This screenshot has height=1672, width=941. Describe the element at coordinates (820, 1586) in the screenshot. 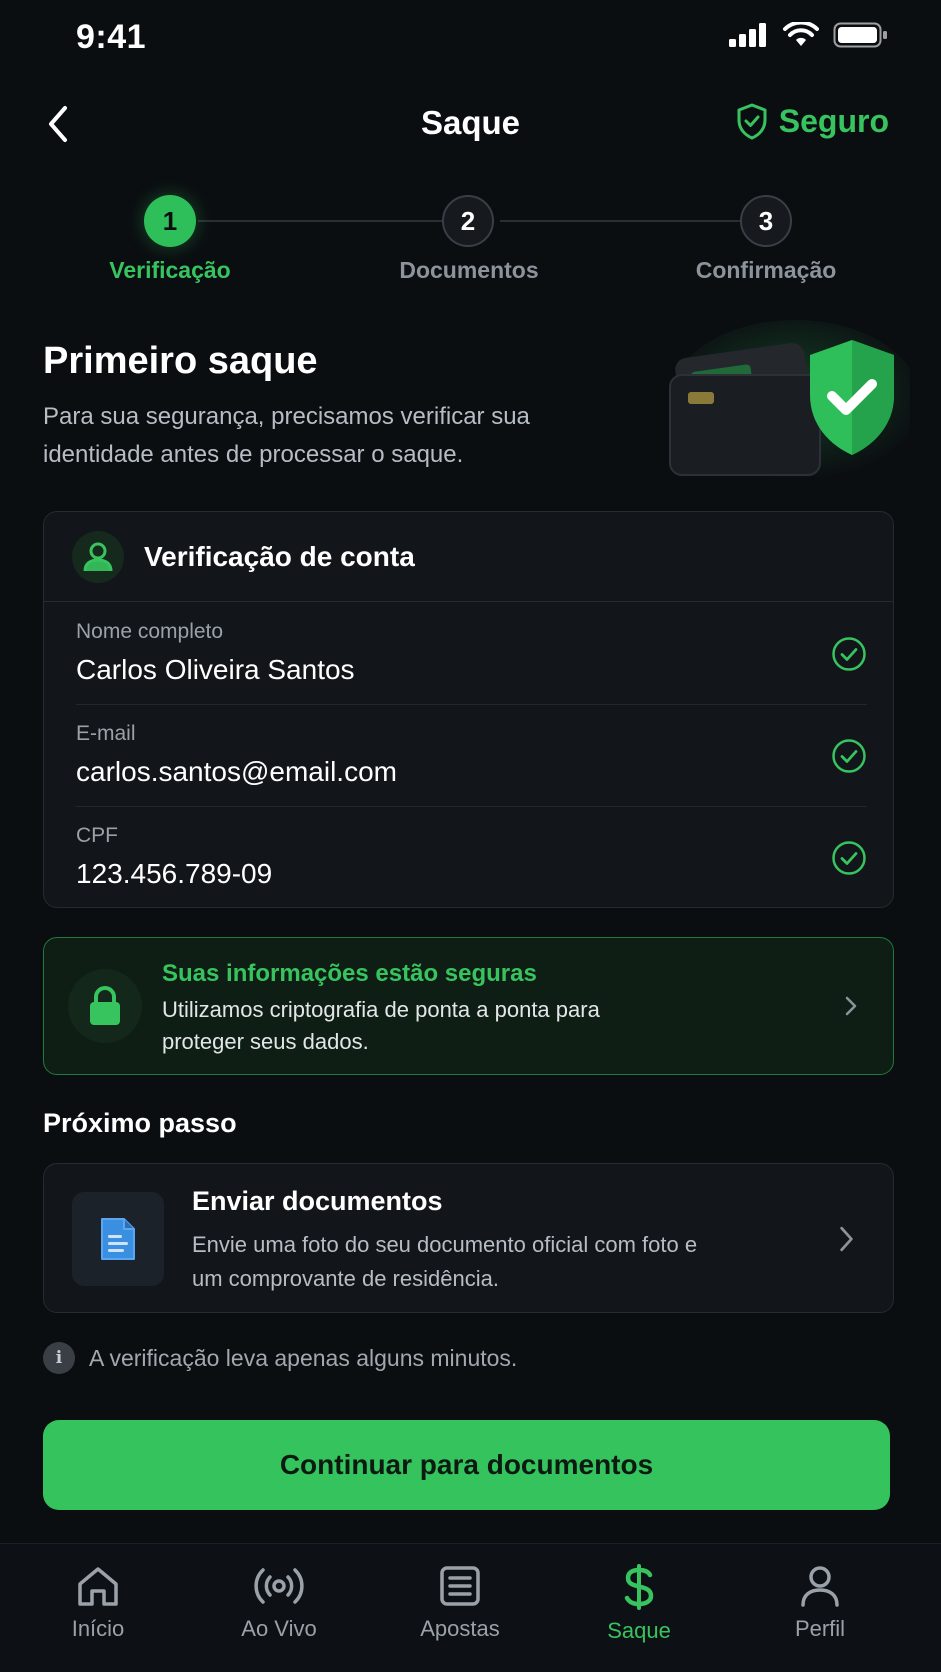

I see `profile-icon` at that location.